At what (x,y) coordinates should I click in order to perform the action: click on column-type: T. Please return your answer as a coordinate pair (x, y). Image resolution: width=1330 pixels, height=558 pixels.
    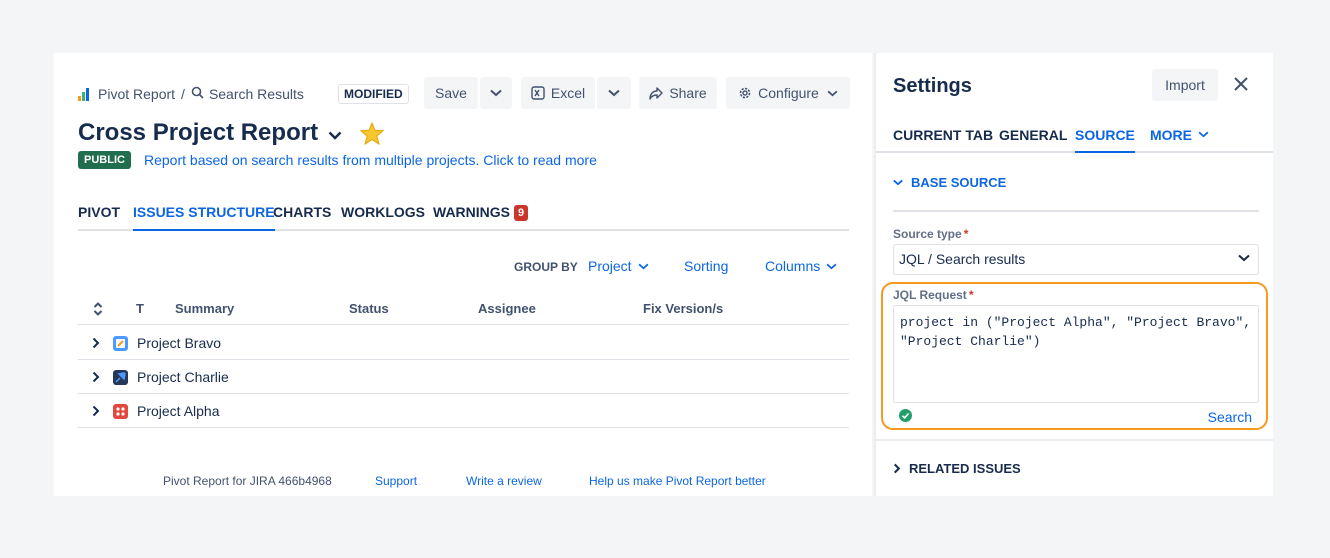
    Looking at the image, I should click on (140, 308).